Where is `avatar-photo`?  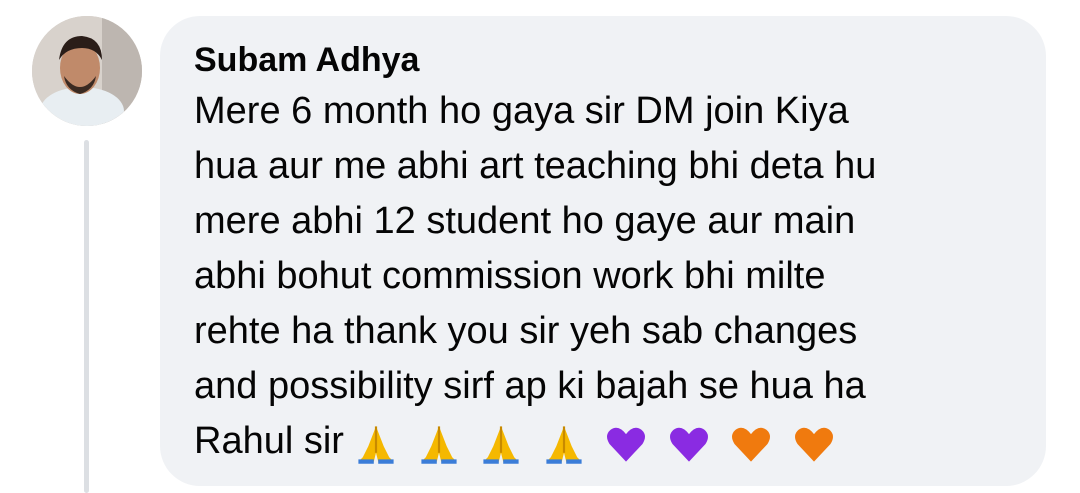 avatar-photo is located at coordinates (87, 71).